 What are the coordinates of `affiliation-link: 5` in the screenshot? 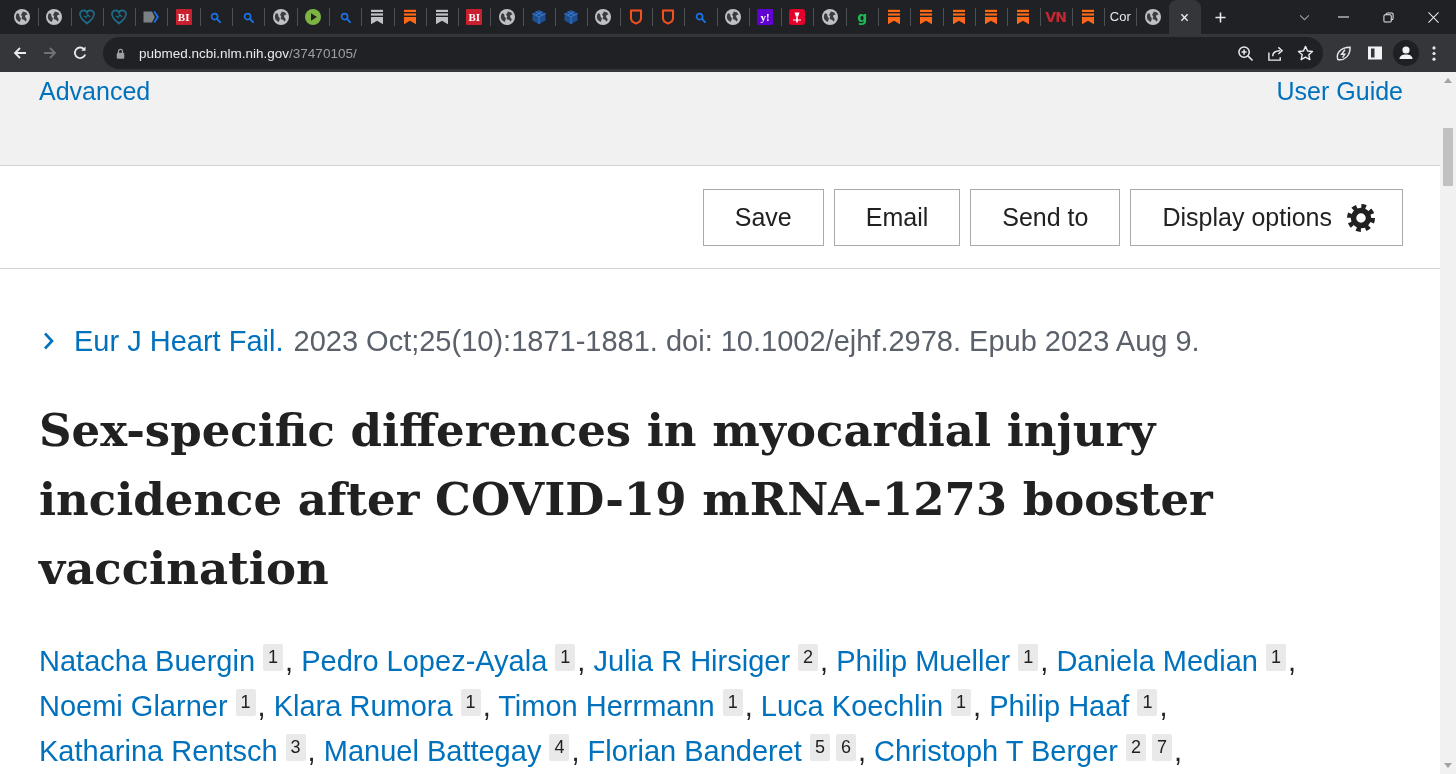 It's located at (819, 747).